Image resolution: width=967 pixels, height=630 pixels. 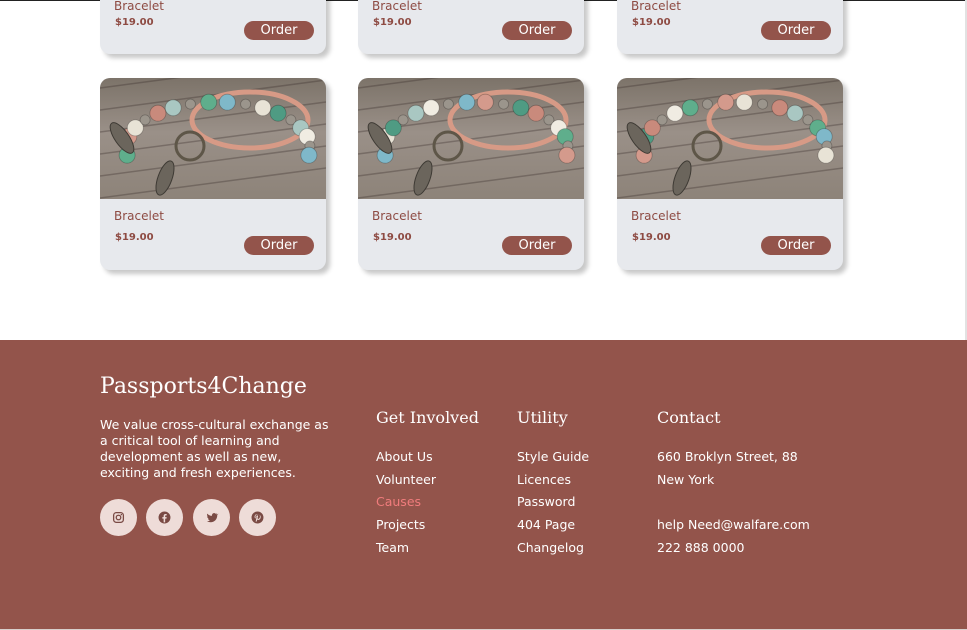 What do you see at coordinates (689, 417) in the screenshot?
I see `contact-heading: Contact` at bounding box center [689, 417].